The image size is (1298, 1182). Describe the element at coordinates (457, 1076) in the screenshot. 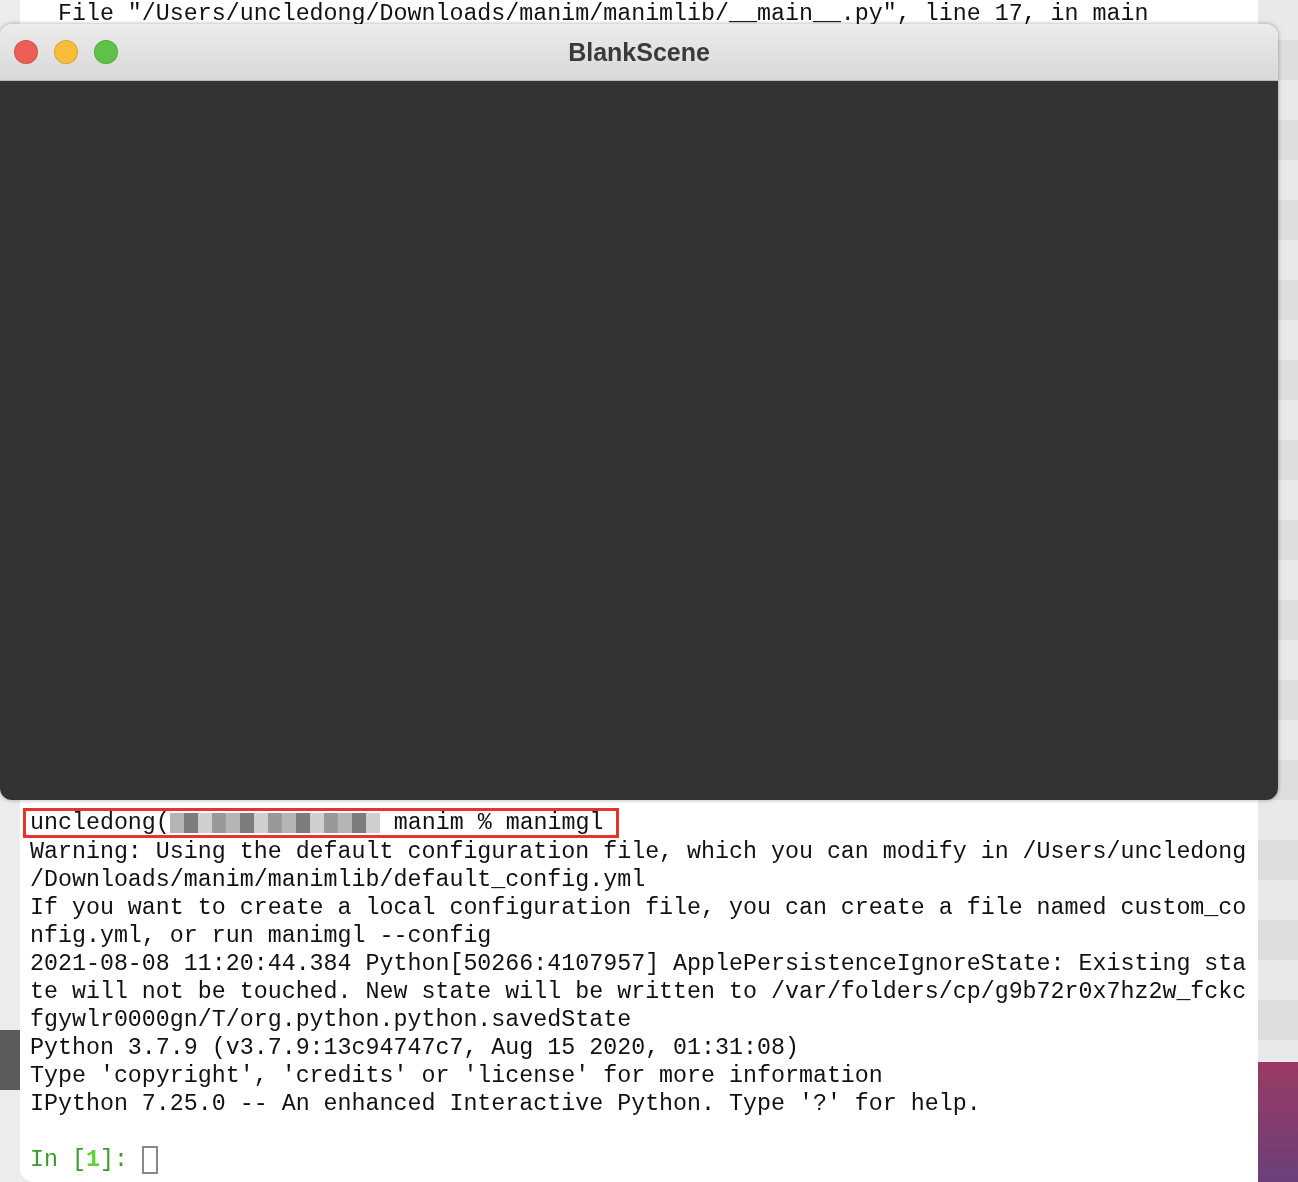

I see `terminal-line: Type 'copyright', 'credits' or 'license' for more information` at that location.